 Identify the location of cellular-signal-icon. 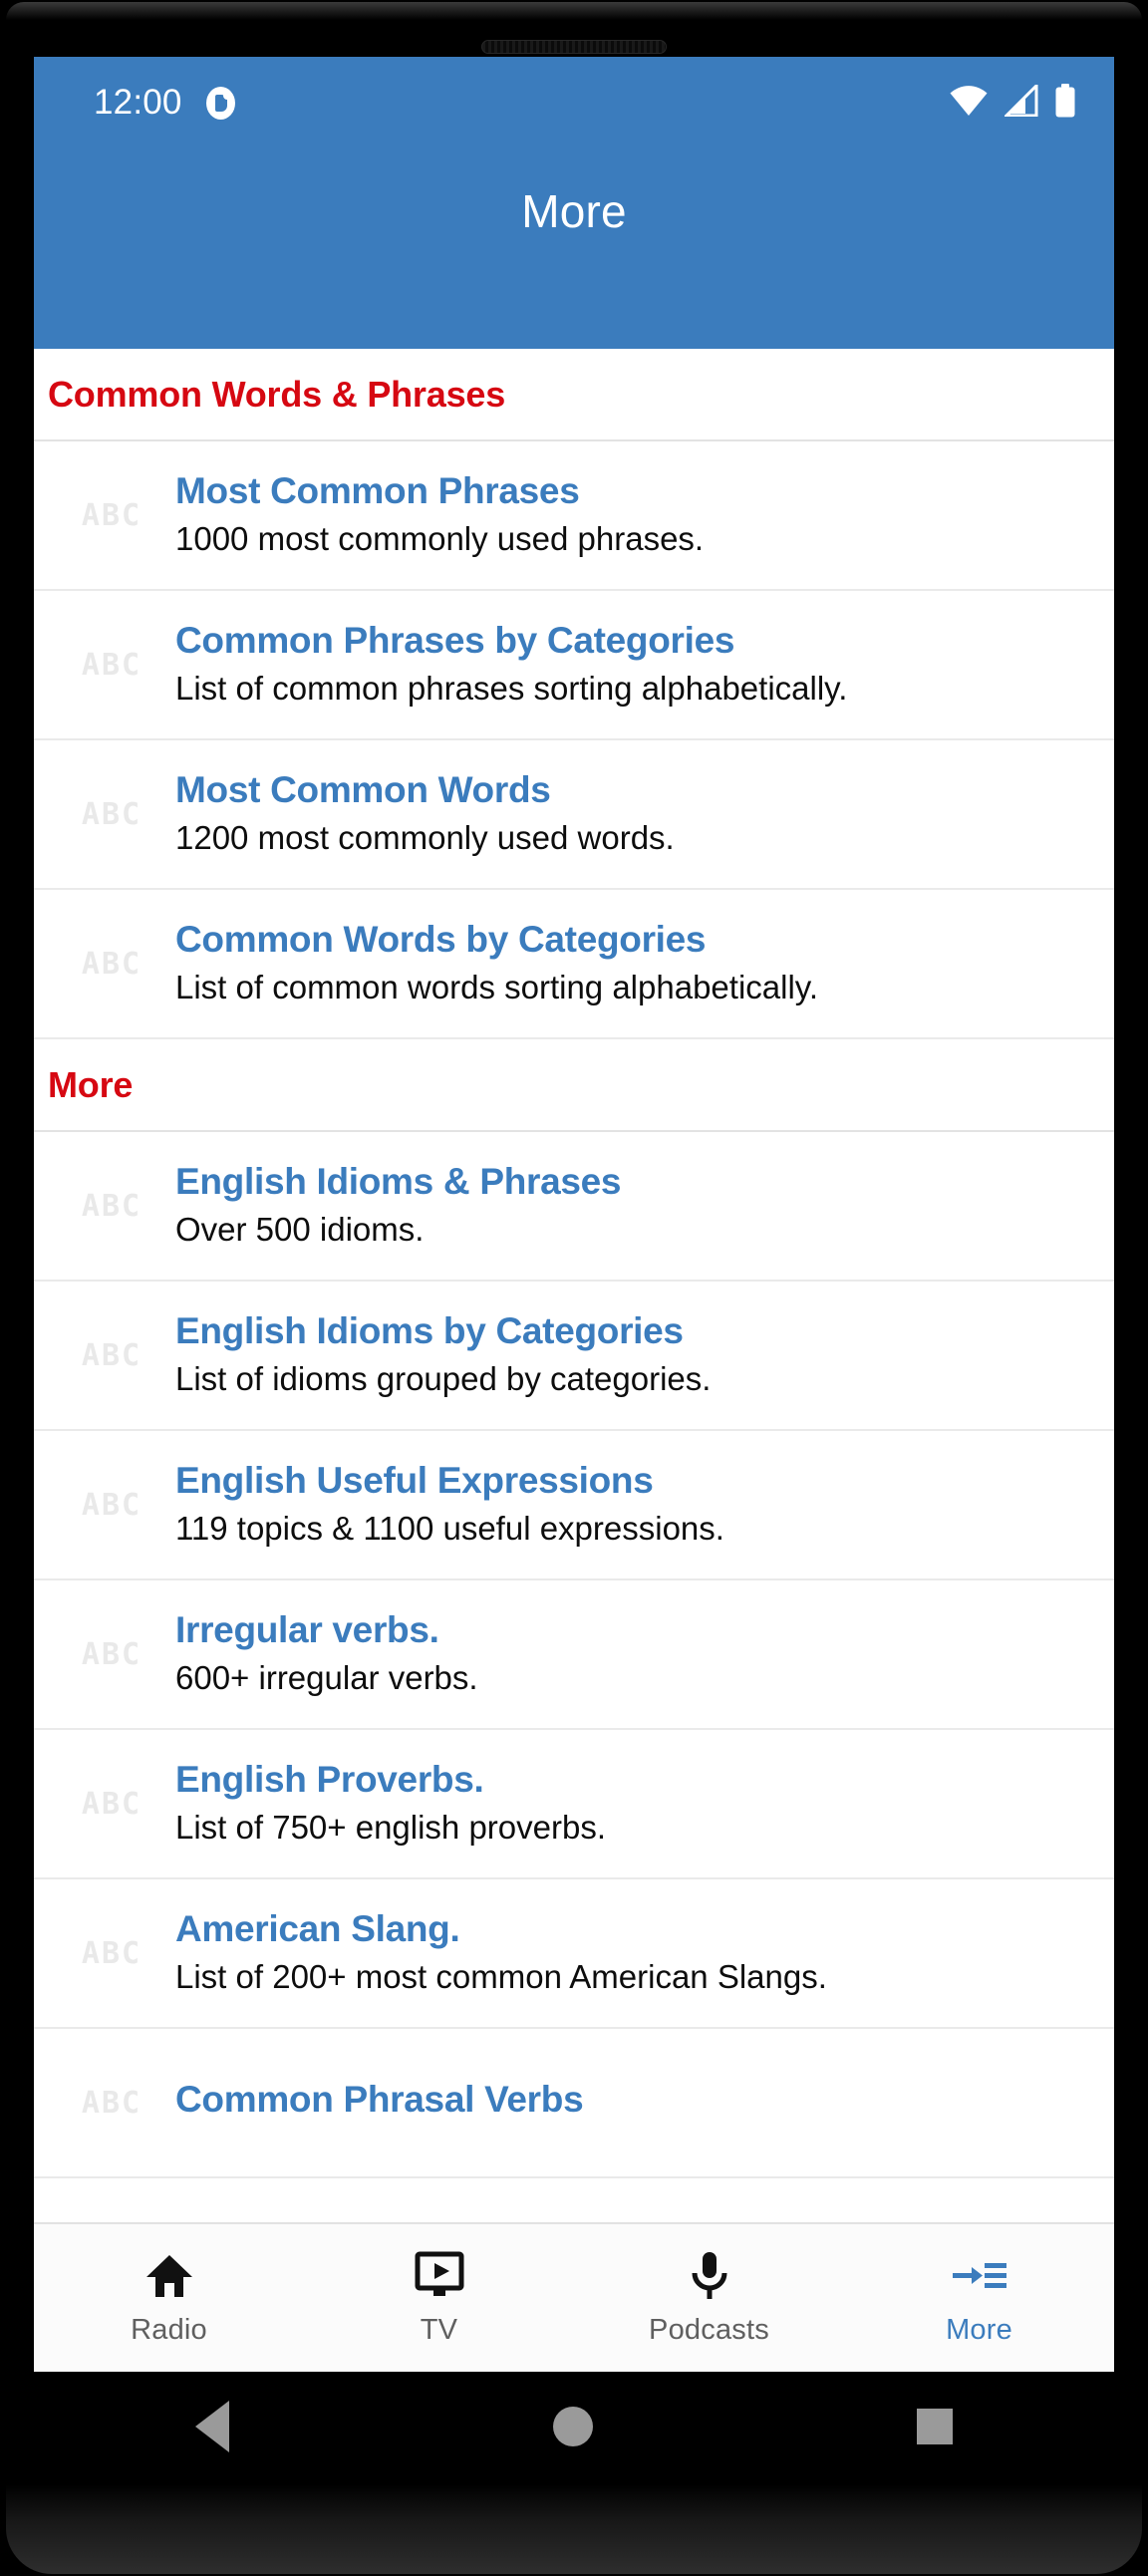
(1020, 101).